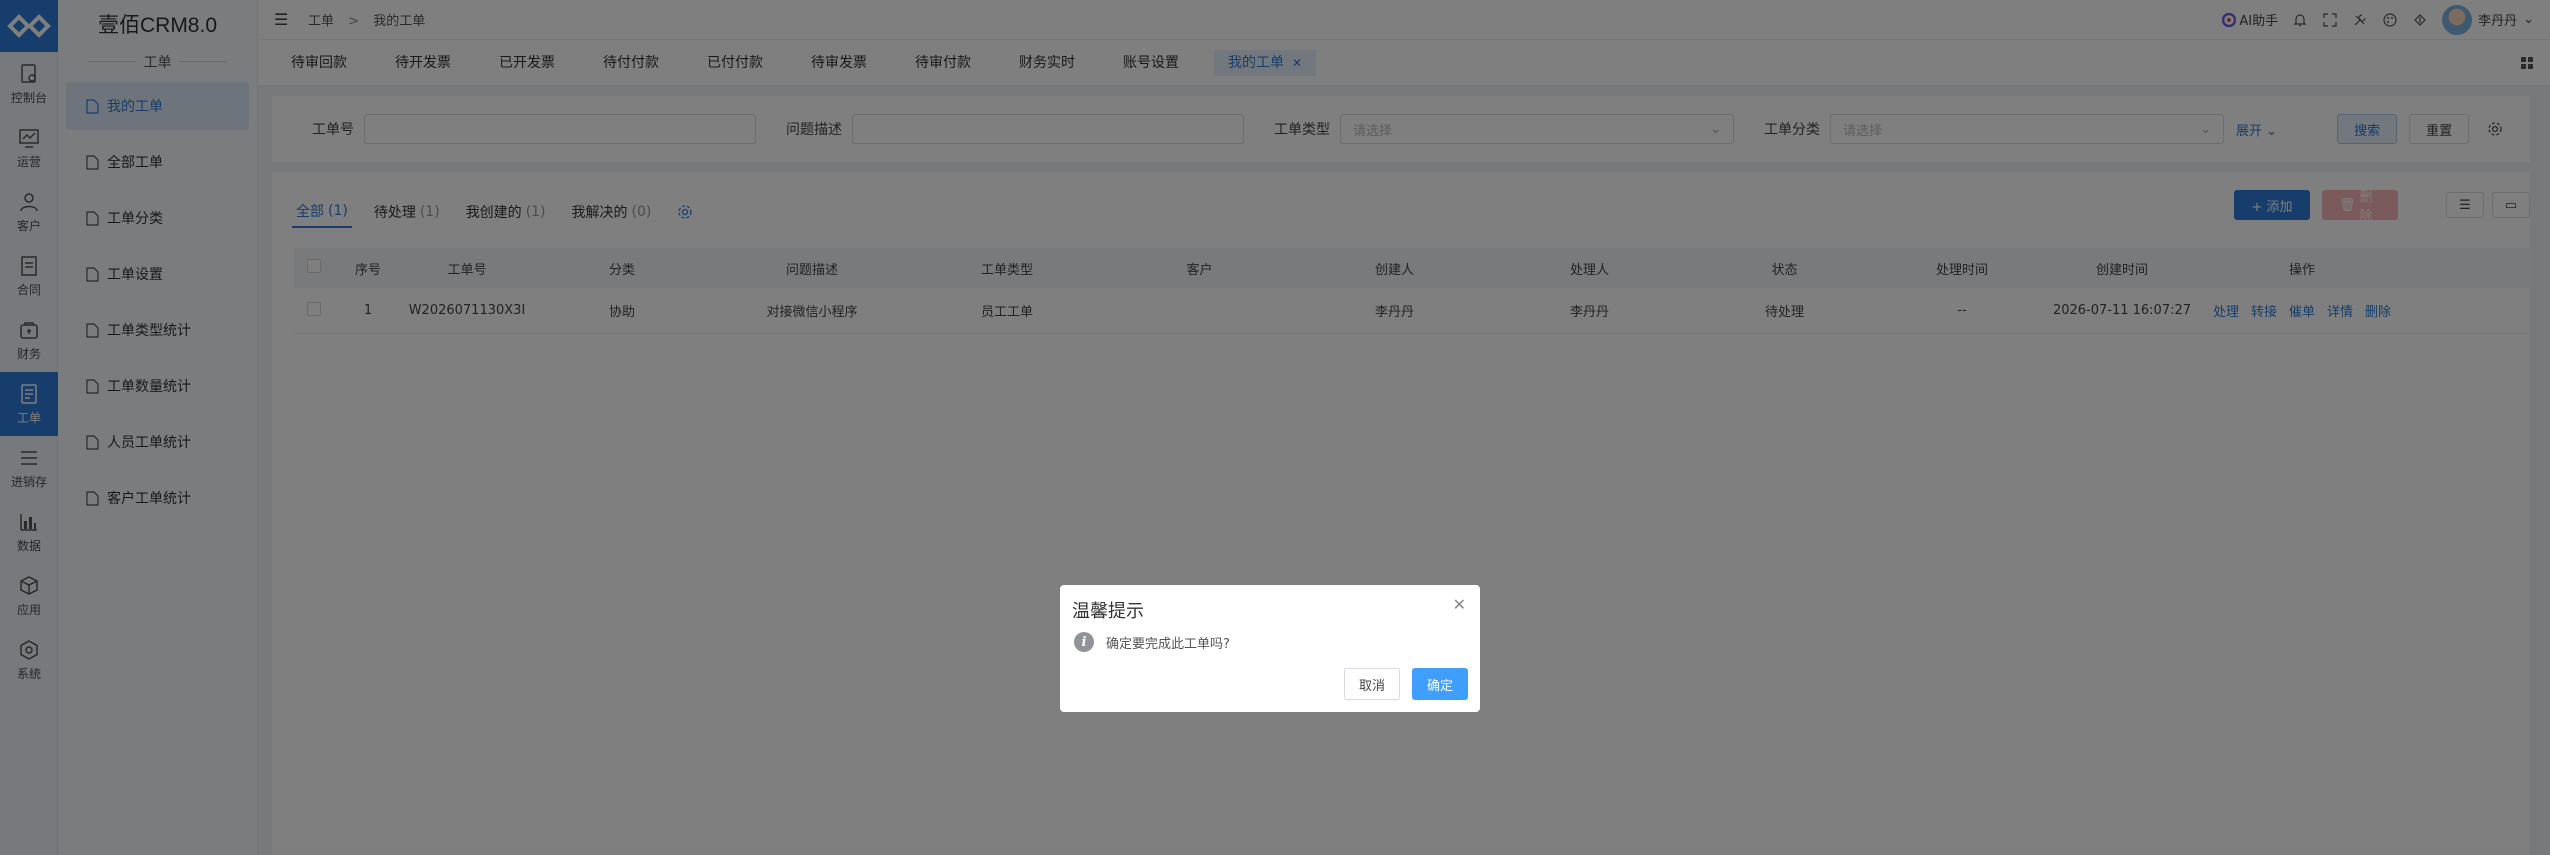 The height and width of the screenshot is (855, 2550). I want to click on dialog-body: i 确定要完成此工单吗?, so click(1152, 642).